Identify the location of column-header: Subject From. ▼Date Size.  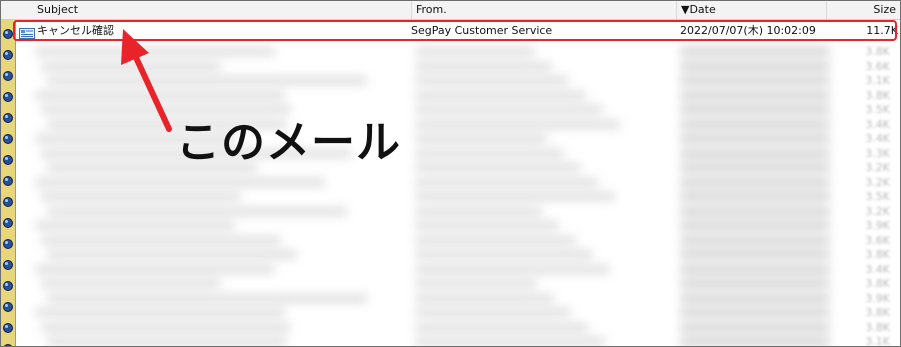
(450, 10).